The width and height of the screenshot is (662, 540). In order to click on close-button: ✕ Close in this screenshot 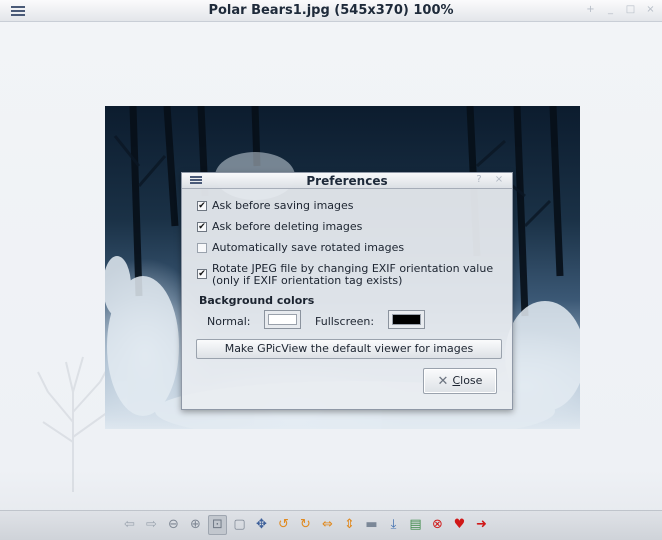, I will do `click(460, 381)`.